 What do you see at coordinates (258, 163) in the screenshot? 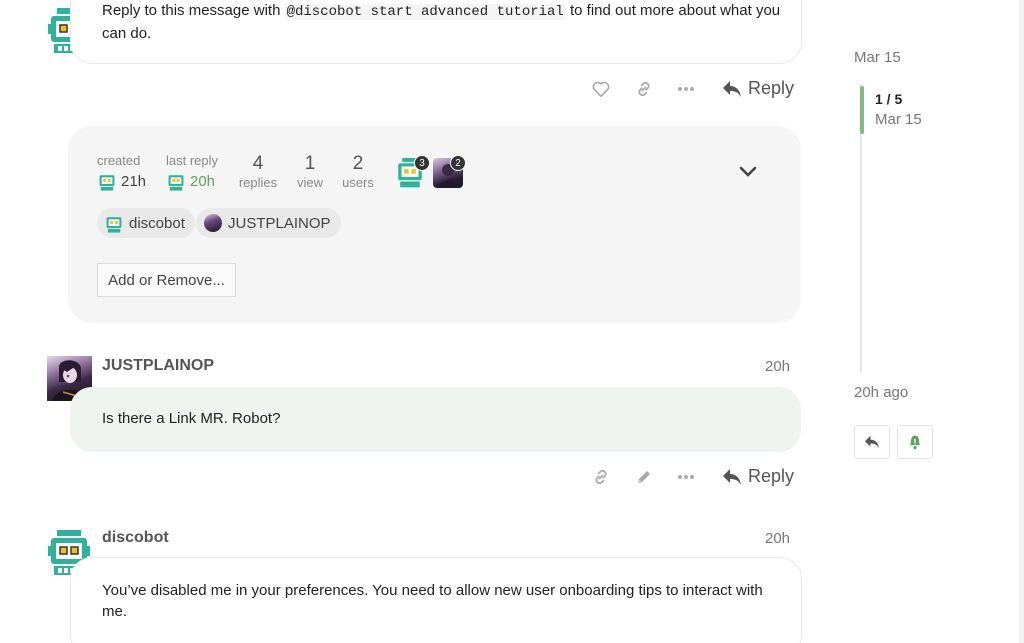
I see `replies-count: 4` at bounding box center [258, 163].